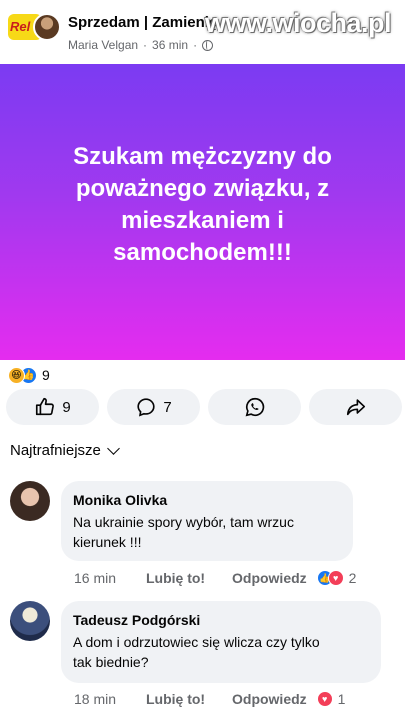  Describe the element at coordinates (298, 23) in the screenshot. I see `watermark: www.wiocha.pl` at that location.